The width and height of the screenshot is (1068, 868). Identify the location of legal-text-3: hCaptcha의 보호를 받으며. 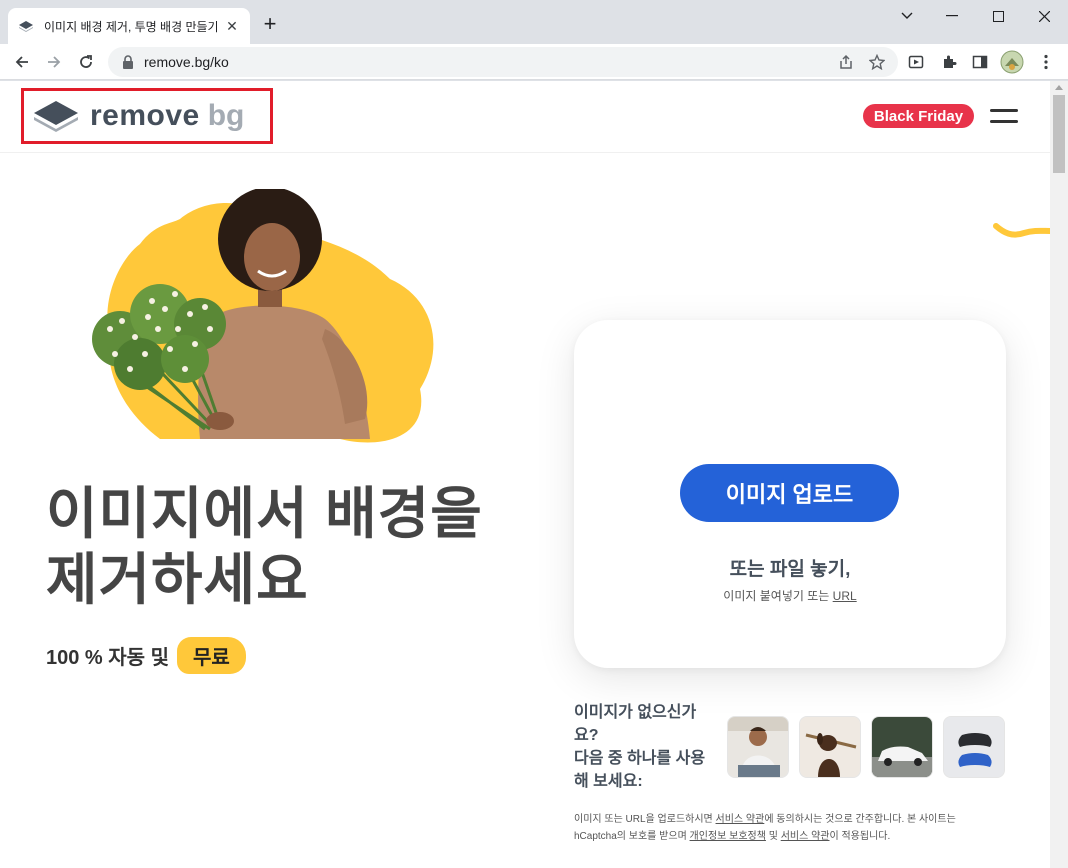
(632, 836).